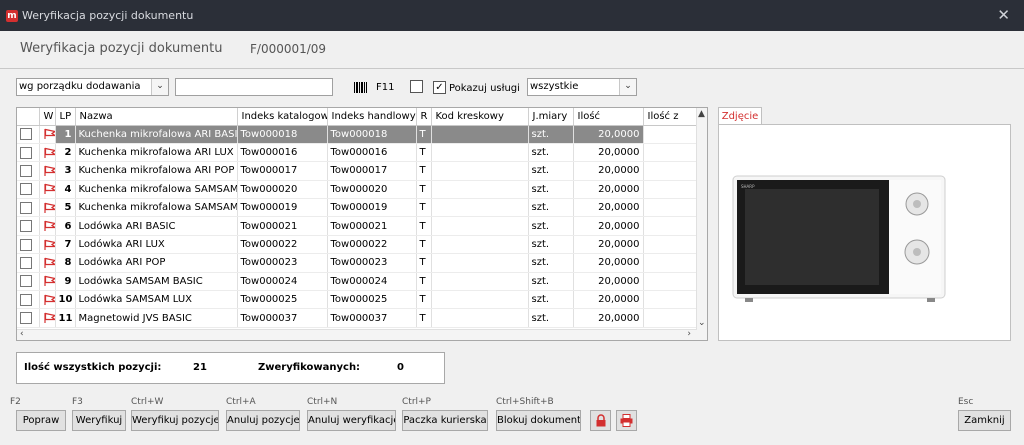 This screenshot has height=445, width=1024. I want to click on row-catalog-index: Tow000016, so click(282, 153).